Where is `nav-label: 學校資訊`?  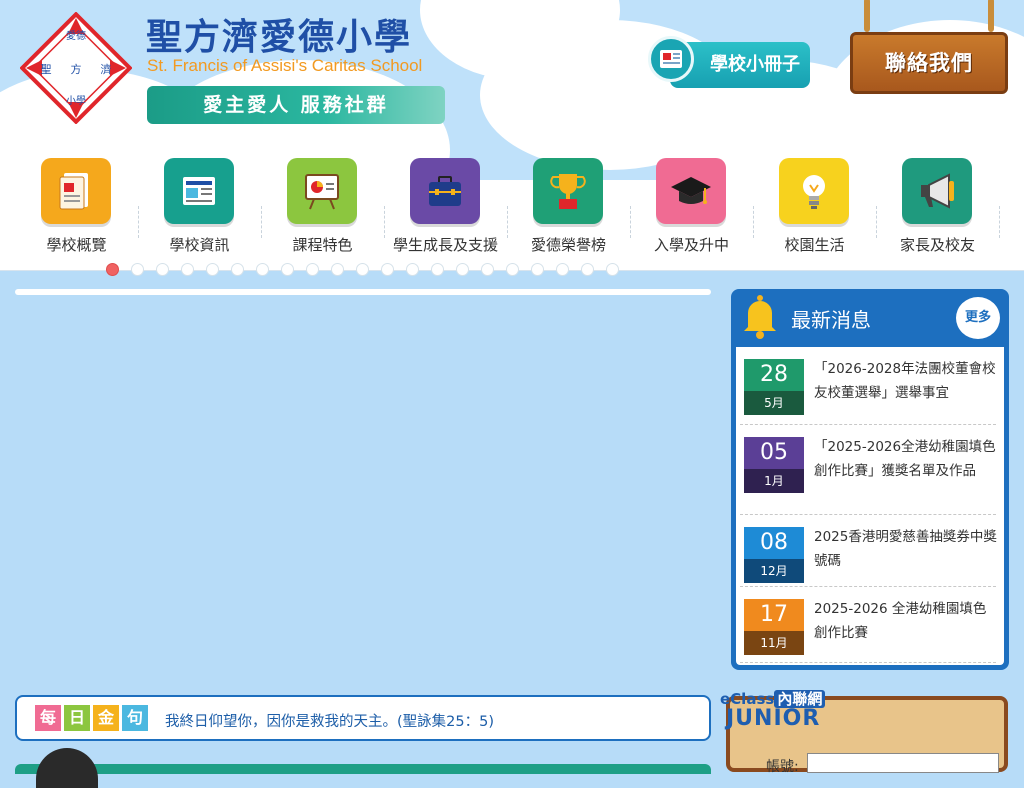
nav-label: 學校資訊 is located at coordinates (199, 245).